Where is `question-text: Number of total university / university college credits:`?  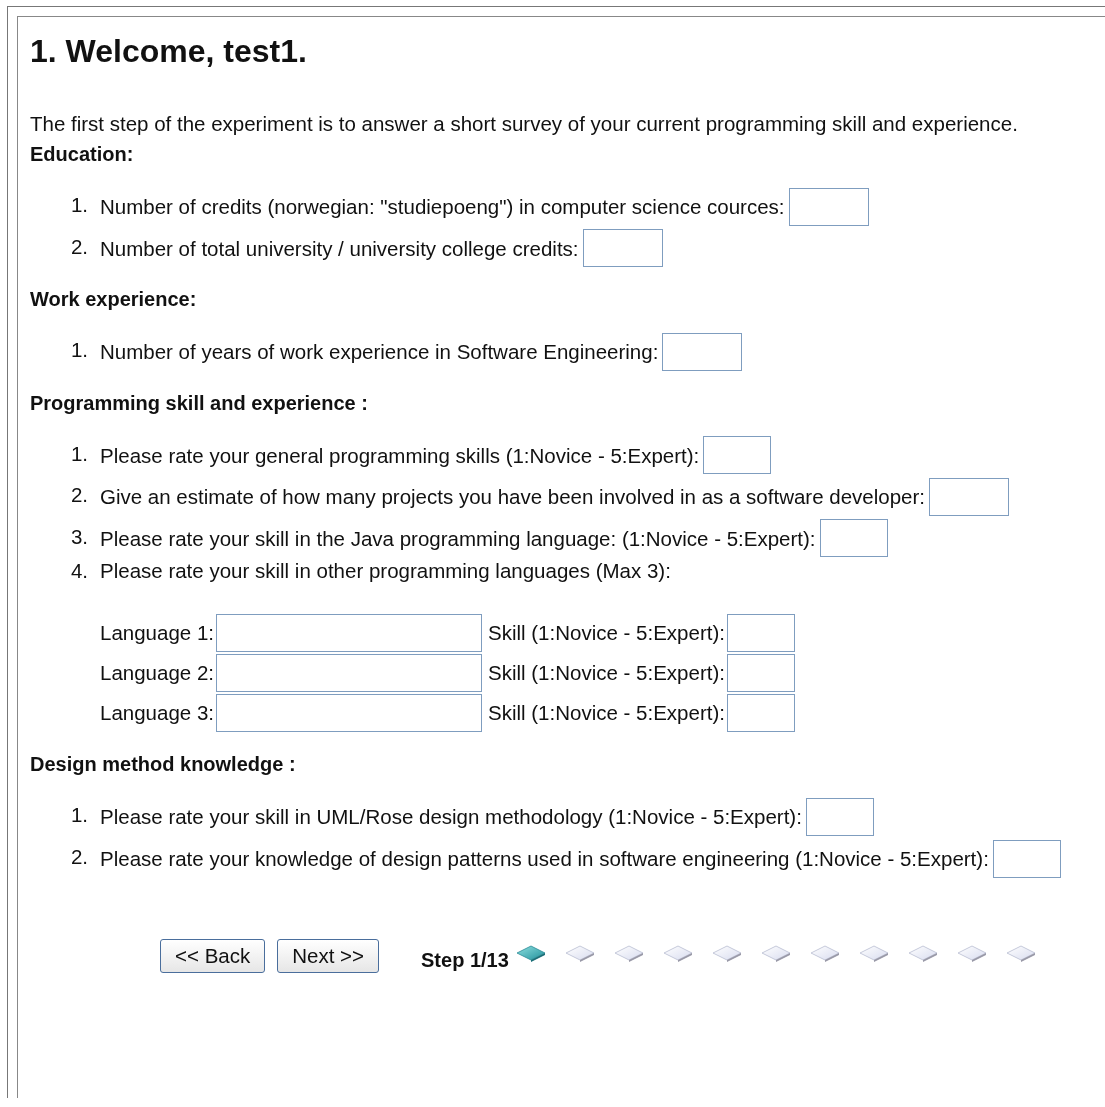 question-text: Number of total university / university college credits: is located at coordinates (339, 248).